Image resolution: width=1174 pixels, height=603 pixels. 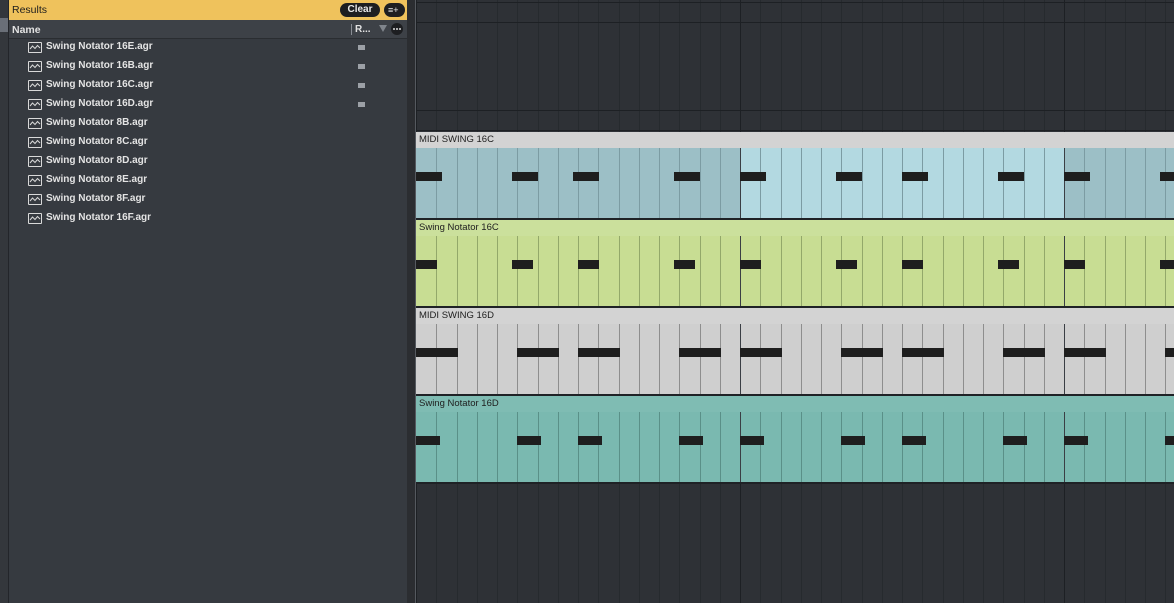 What do you see at coordinates (351, 29) in the screenshot?
I see `column-divider` at bounding box center [351, 29].